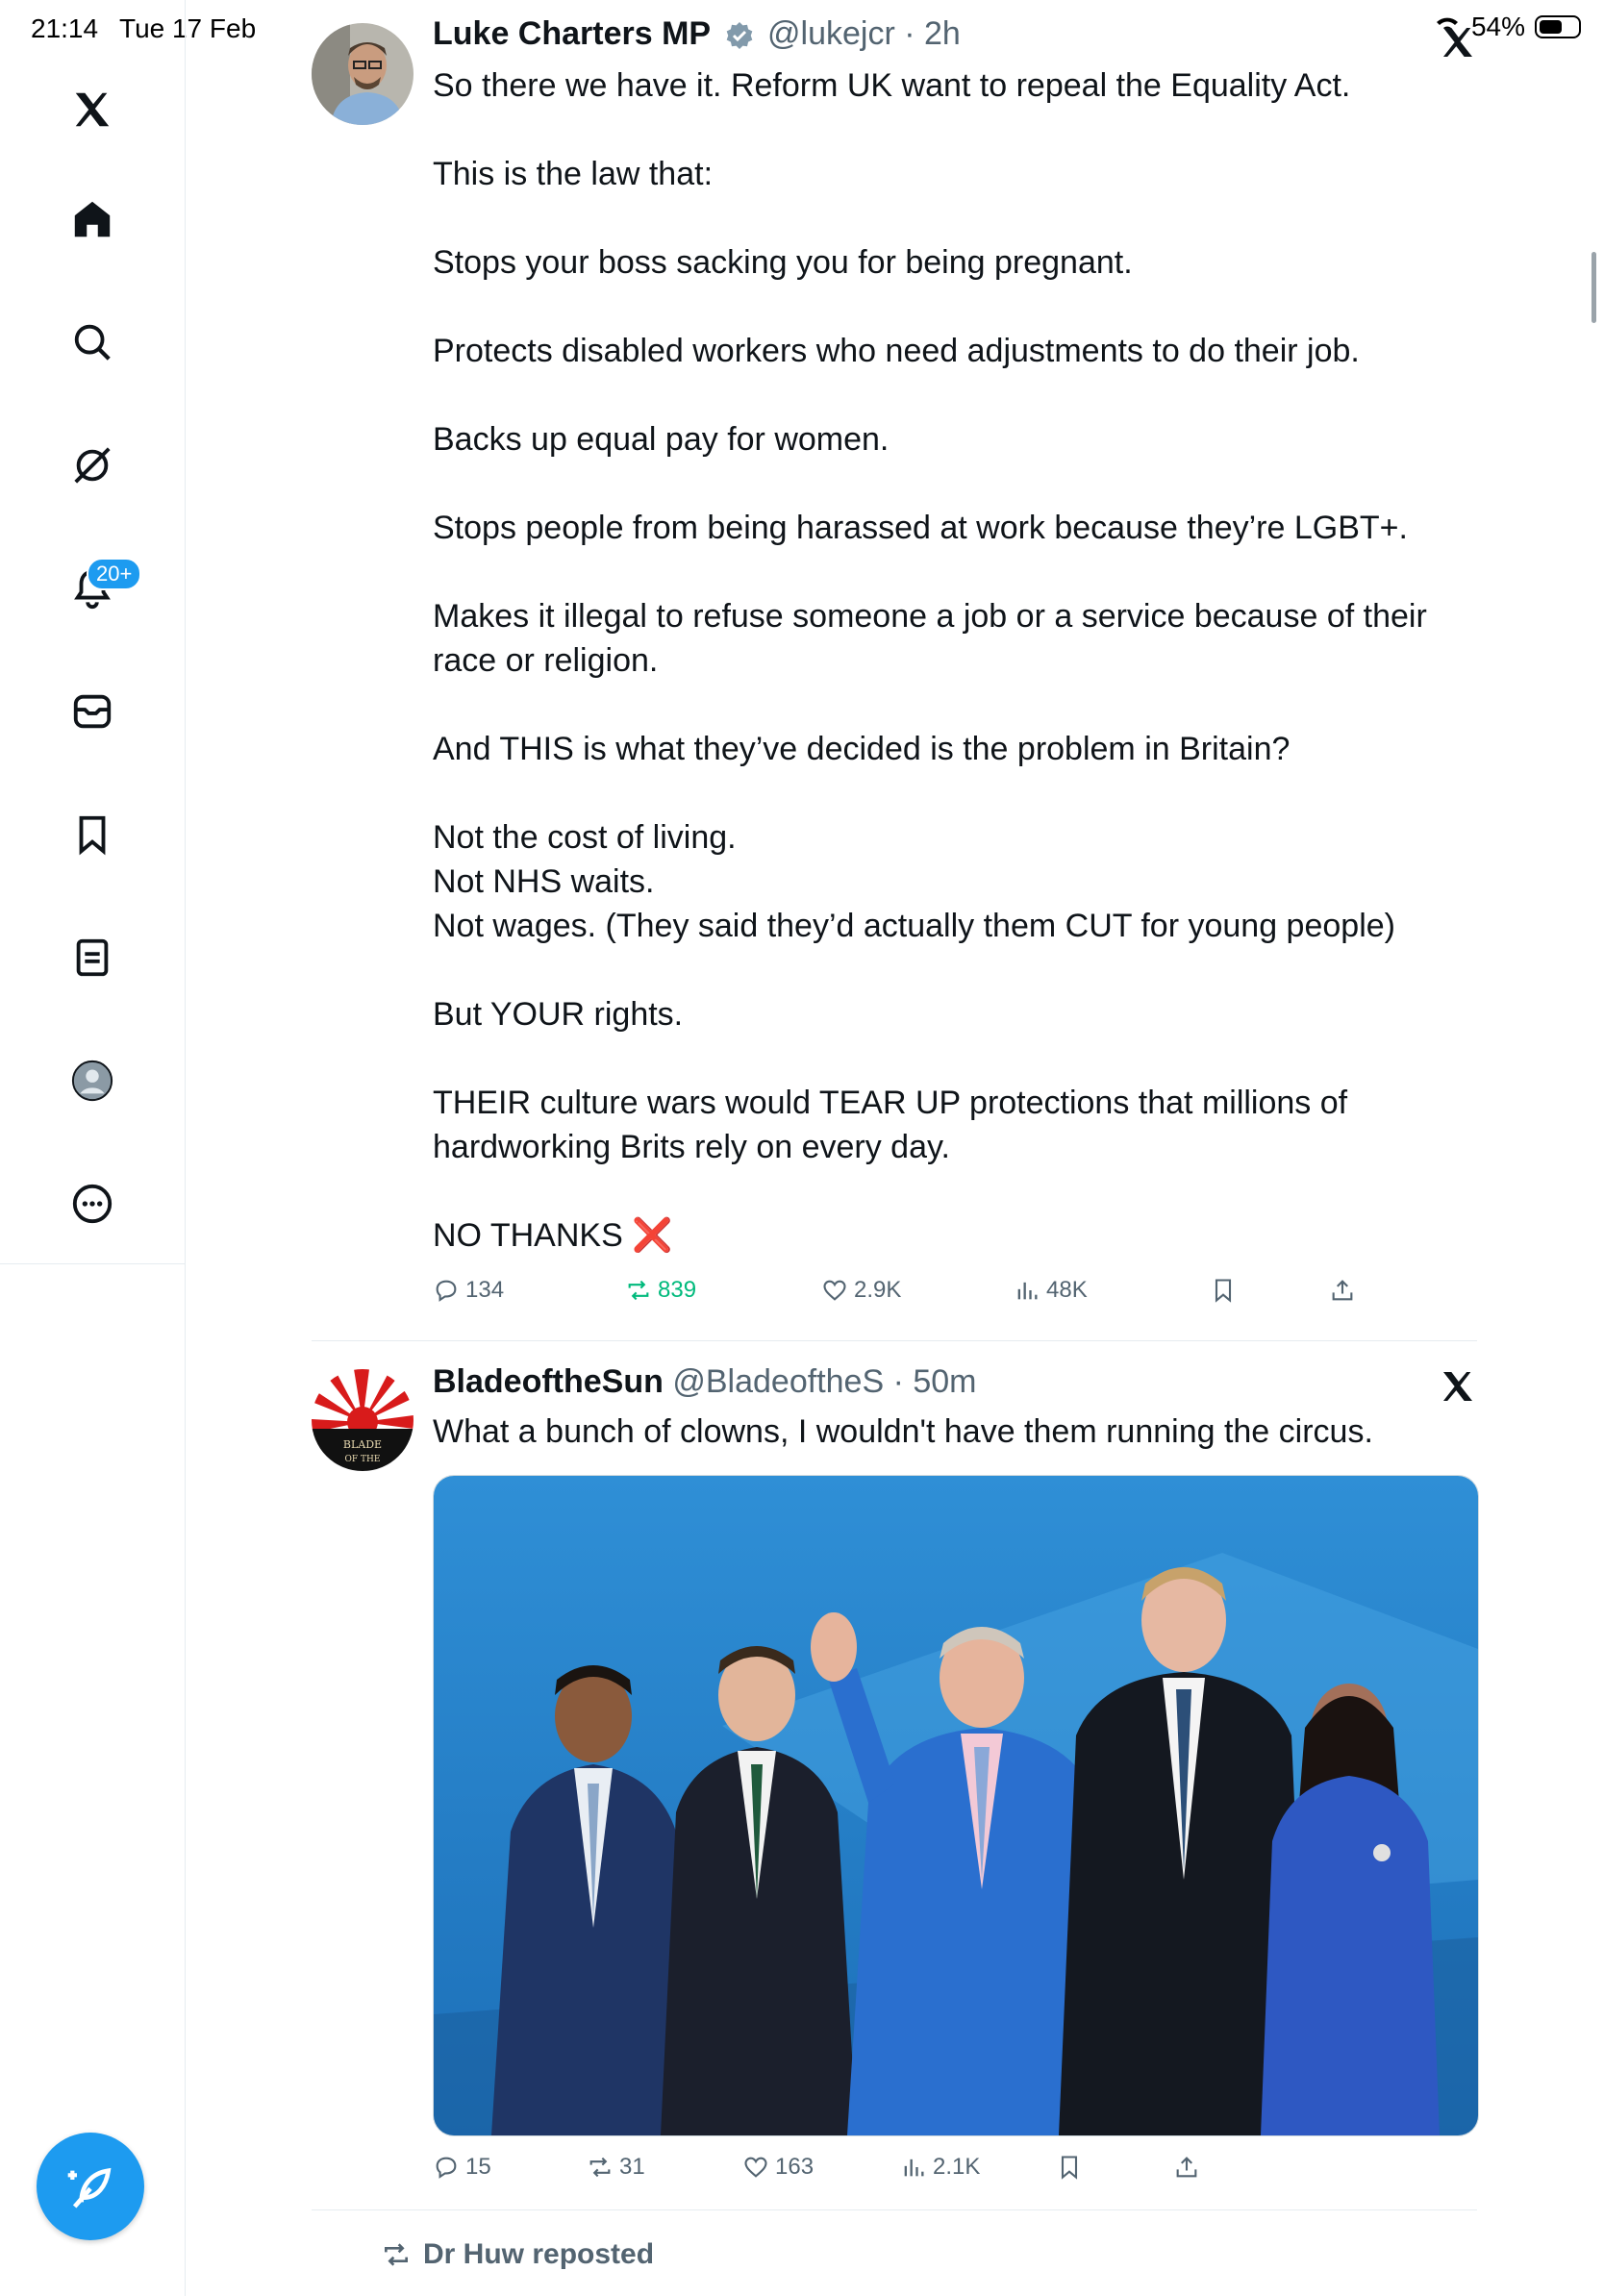 This screenshot has width=1604, height=2296. I want to click on avatar-logo-text: BLADE, so click(362, 1444).